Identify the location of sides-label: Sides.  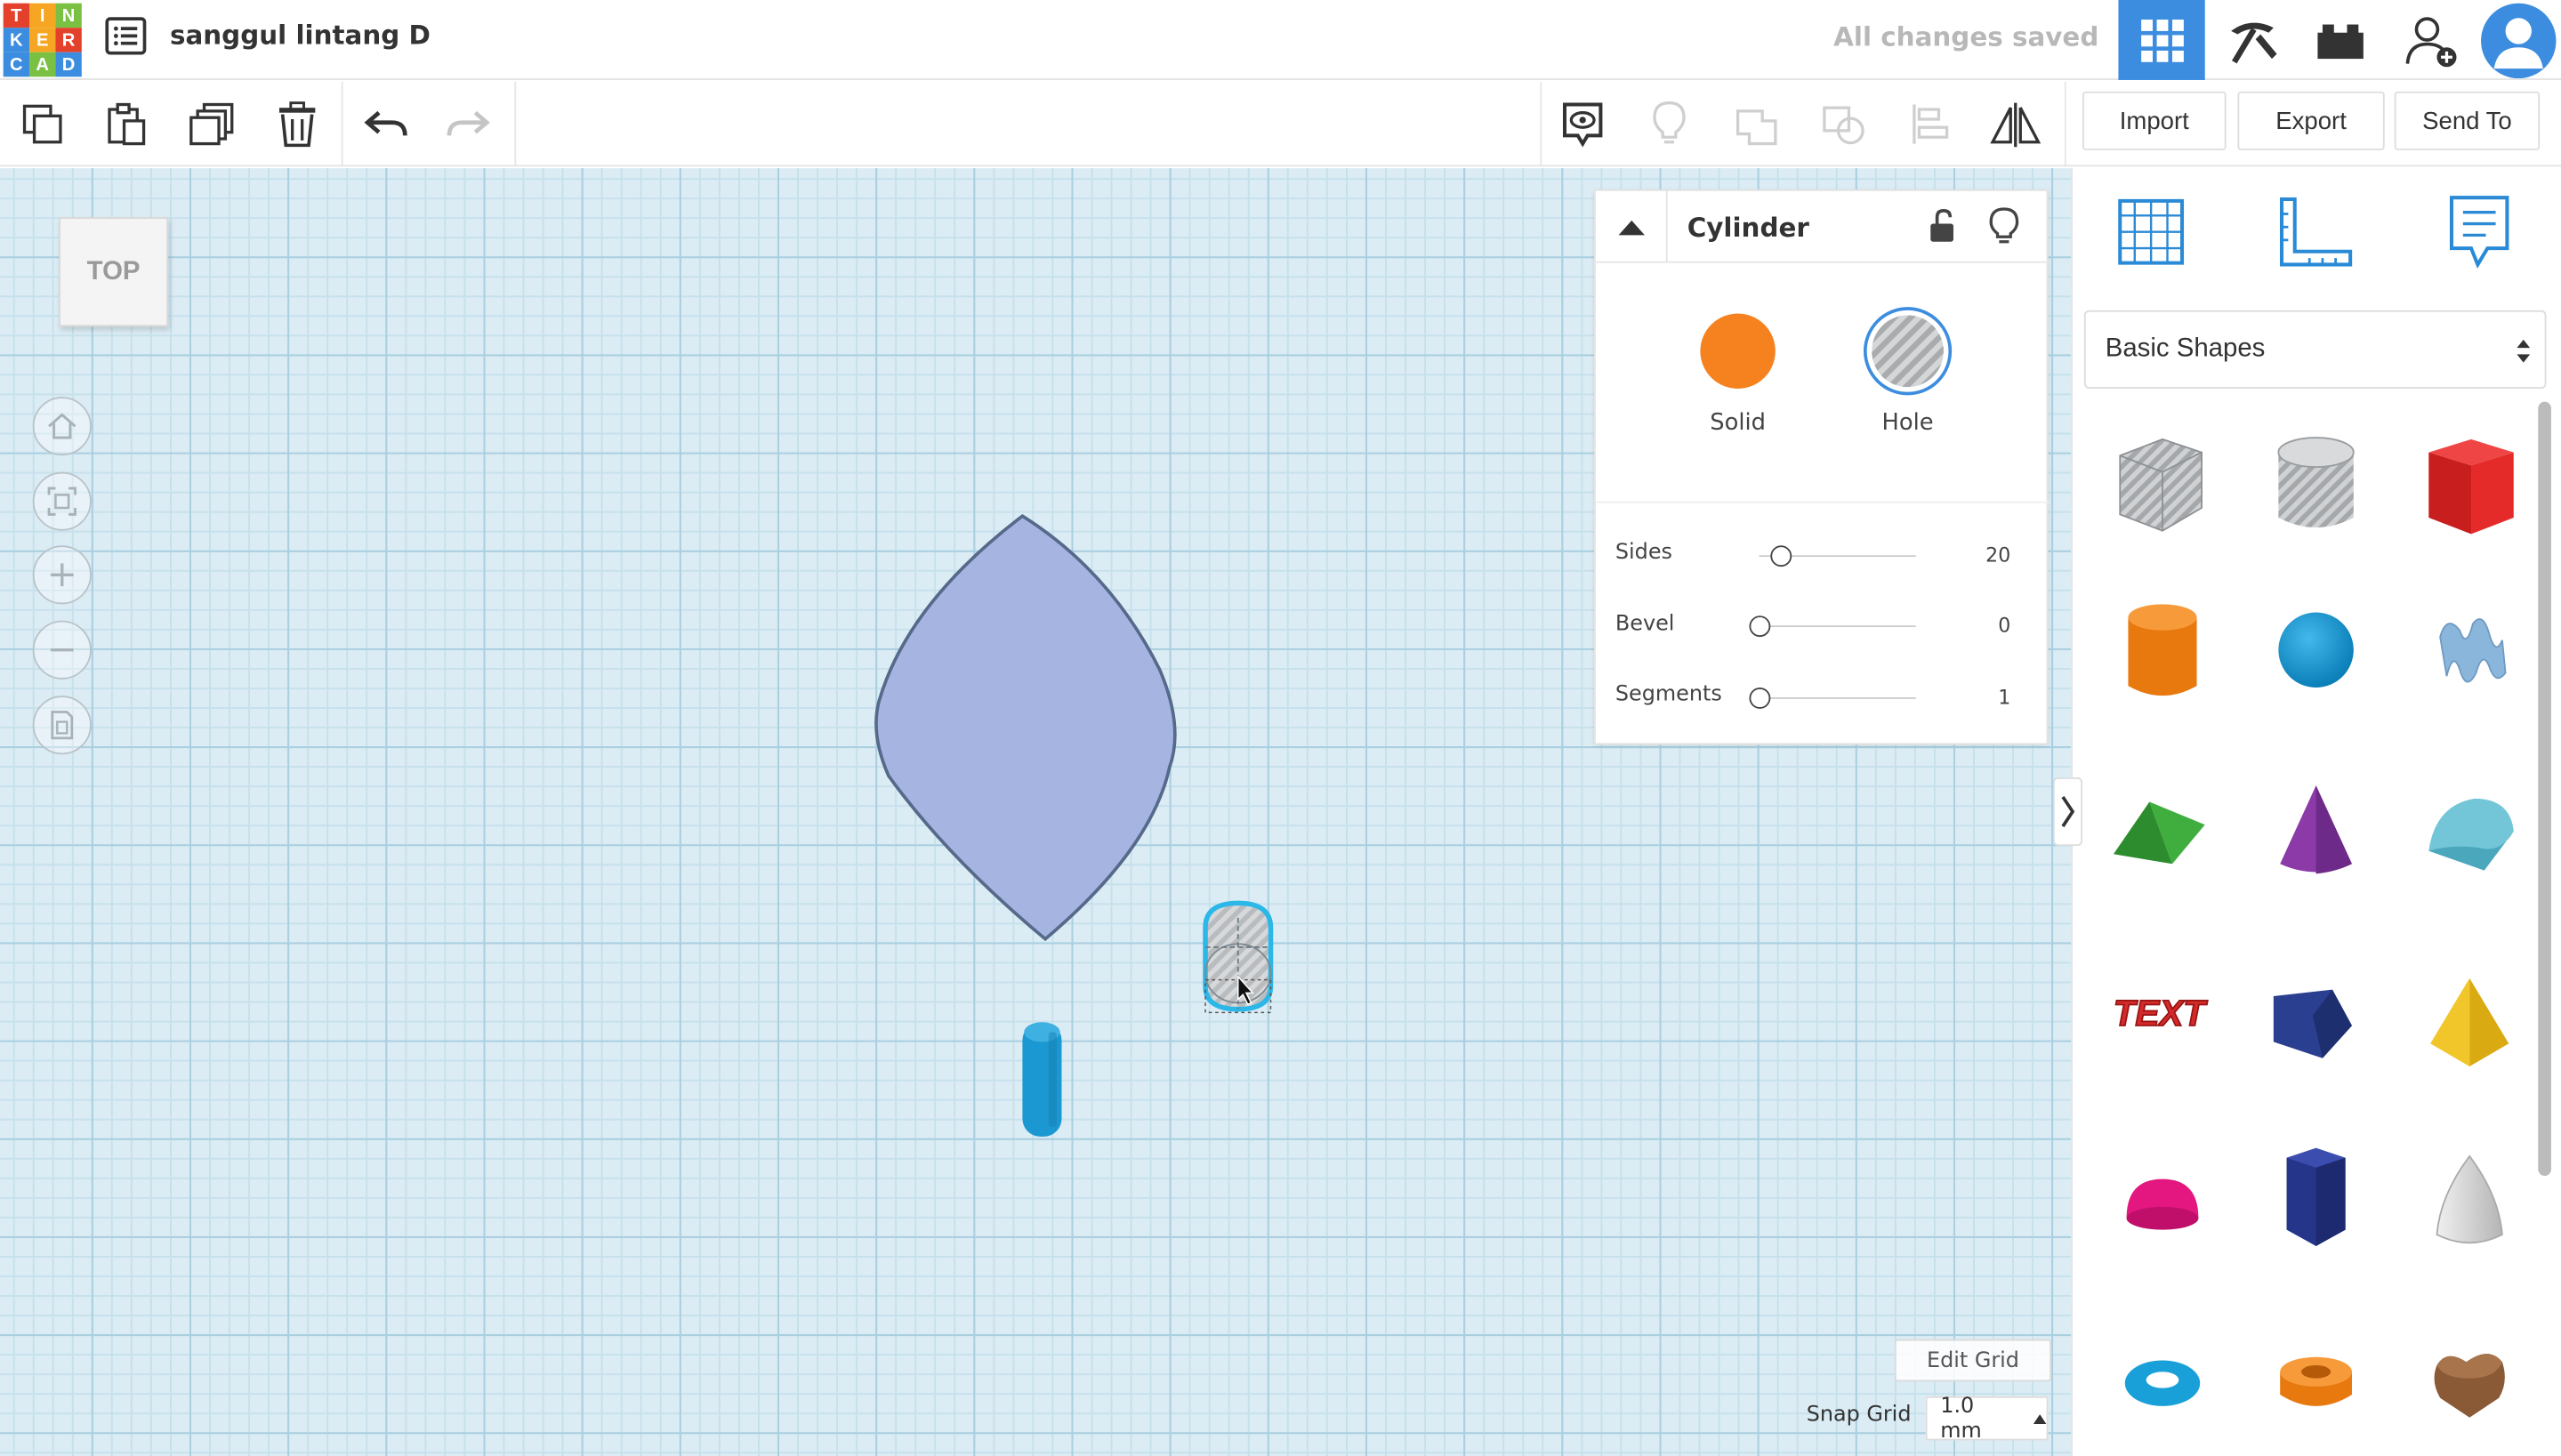
(1644, 553).